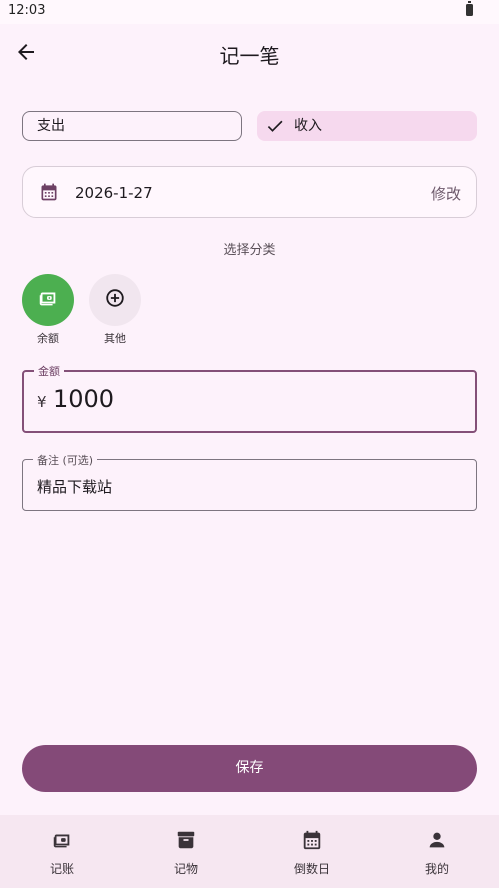 The image size is (499, 888). Describe the element at coordinates (83, 399) in the screenshot. I see `amount-input: 1000` at that location.